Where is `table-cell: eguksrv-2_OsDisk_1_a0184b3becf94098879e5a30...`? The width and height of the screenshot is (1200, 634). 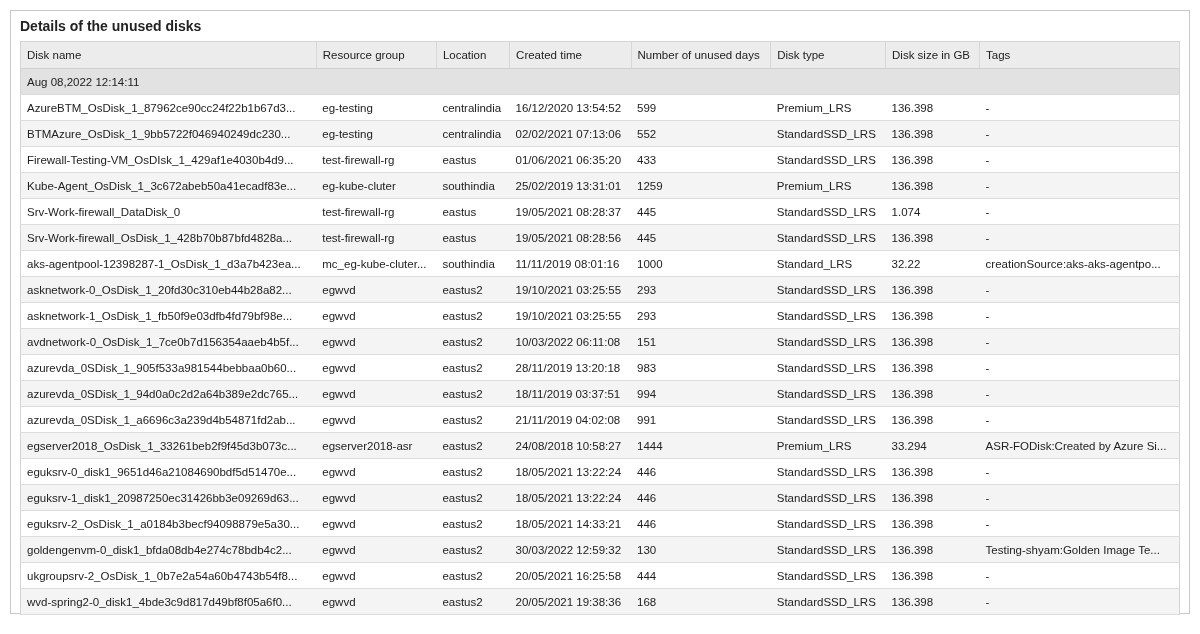 table-cell: eguksrv-2_OsDisk_1_a0184b3becf94098879e5a30... is located at coordinates (168, 523).